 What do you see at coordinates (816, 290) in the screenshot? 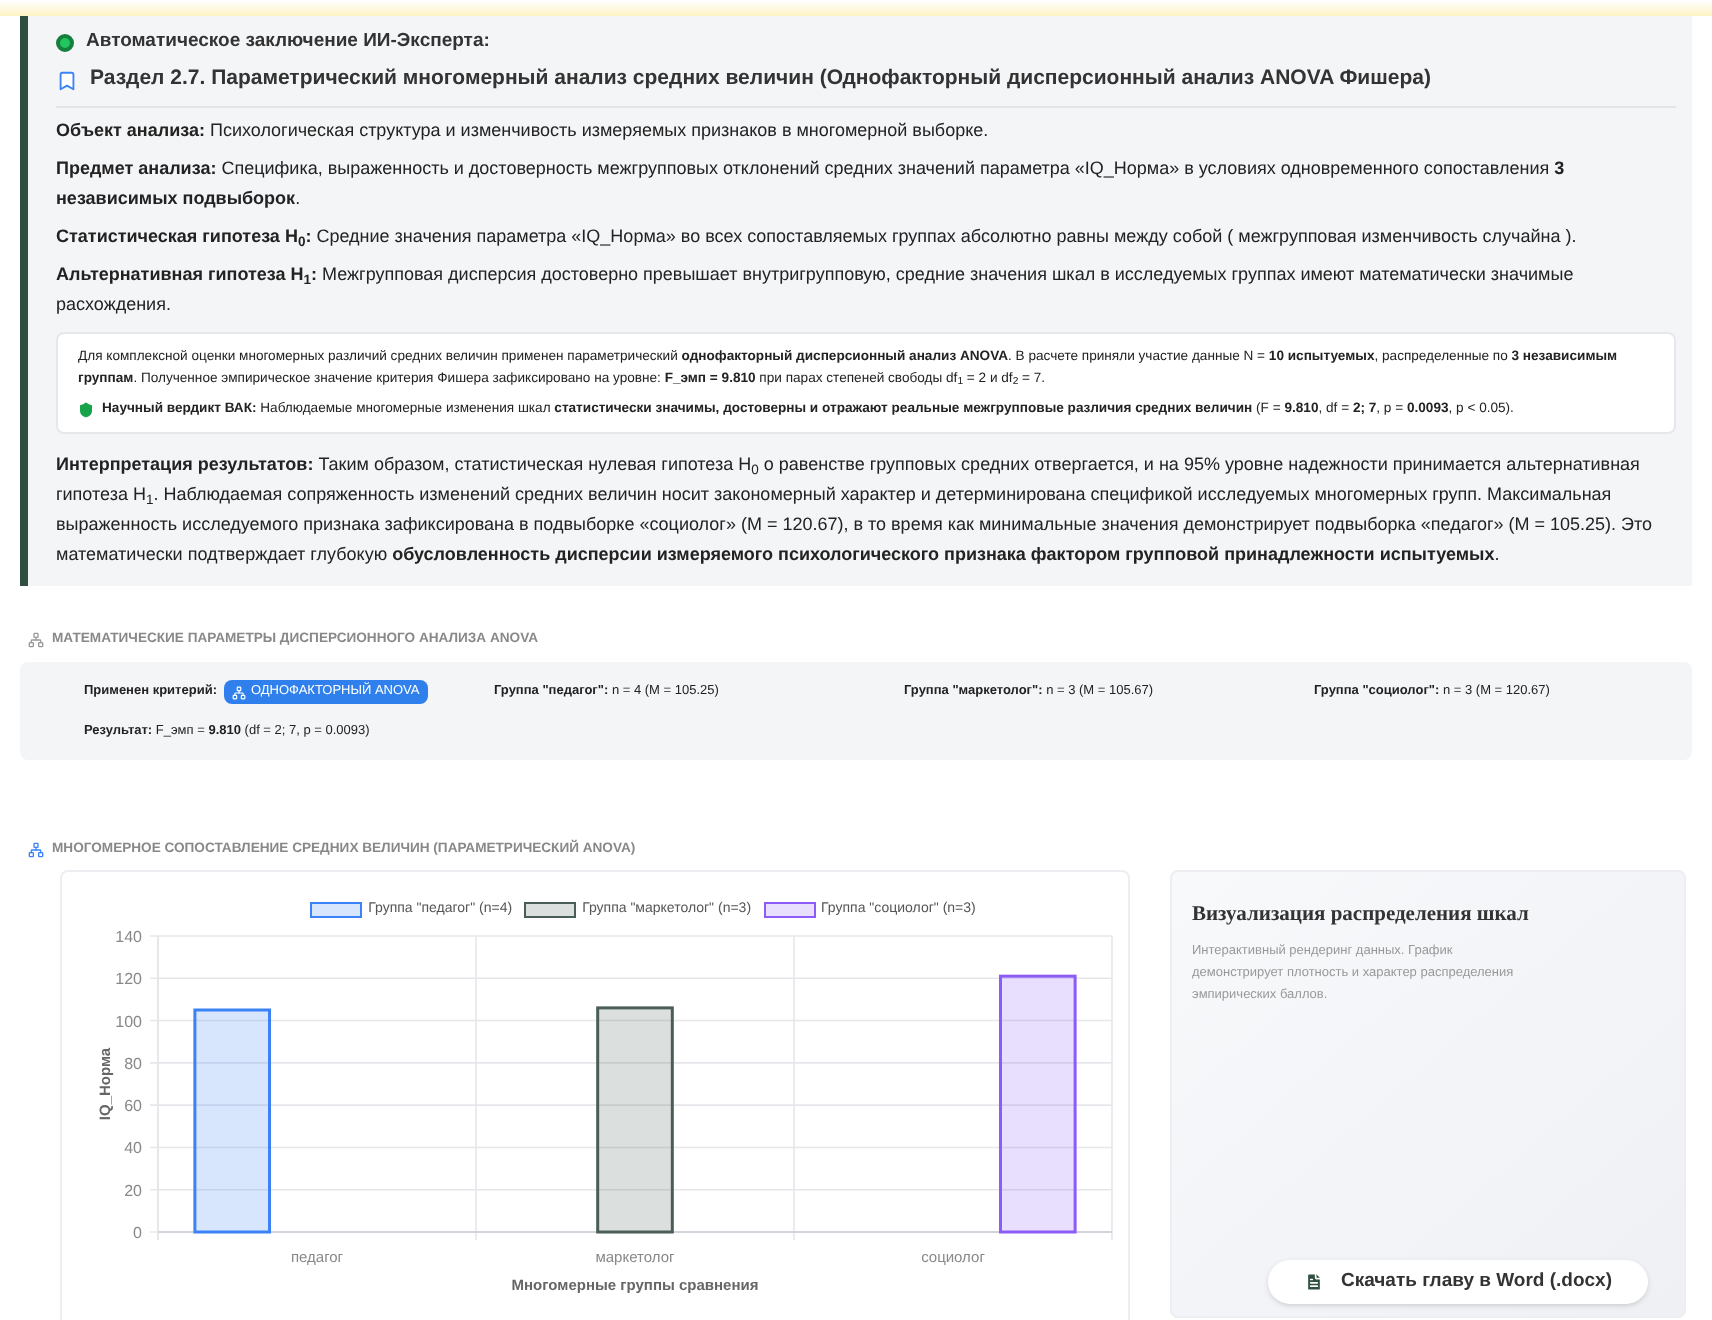
I see `analysis-paragraph: Альтернативная гипотеза H$_{1}$: Межгрупповая дисперсия достоверно превышает внутригрупповую, средние значения шкал в исследуемых группах имеют математически значимые расхождения.` at bounding box center [816, 290].